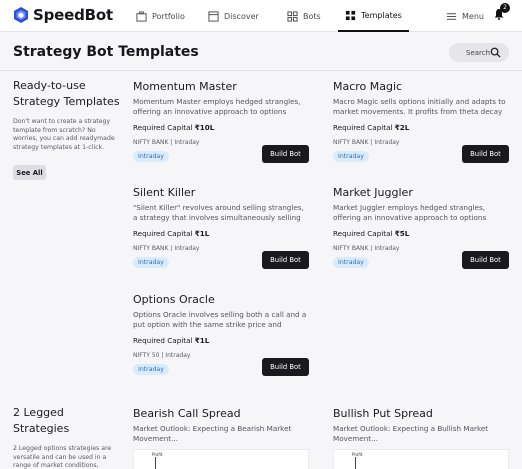 This screenshot has height=469, width=522. I want to click on nav-bots: Bots, so click(304, 16).